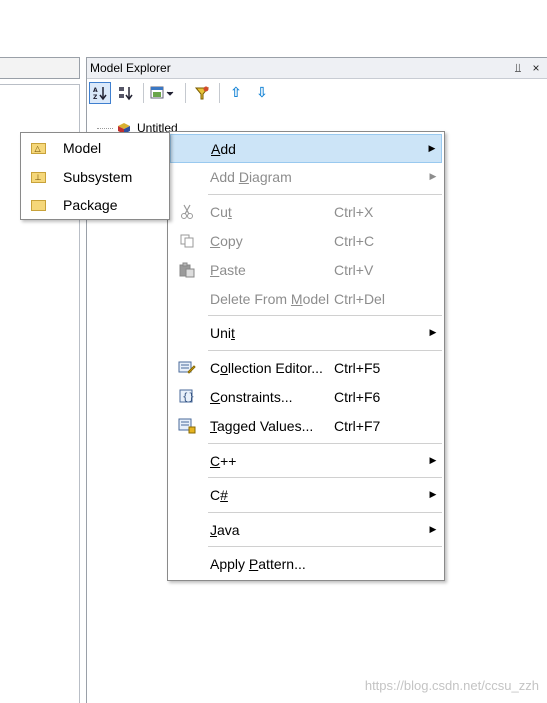 Image resolution: width=547 pixels, height=703 pixels. I want to click on svg-text: Z, so click(95, 97).